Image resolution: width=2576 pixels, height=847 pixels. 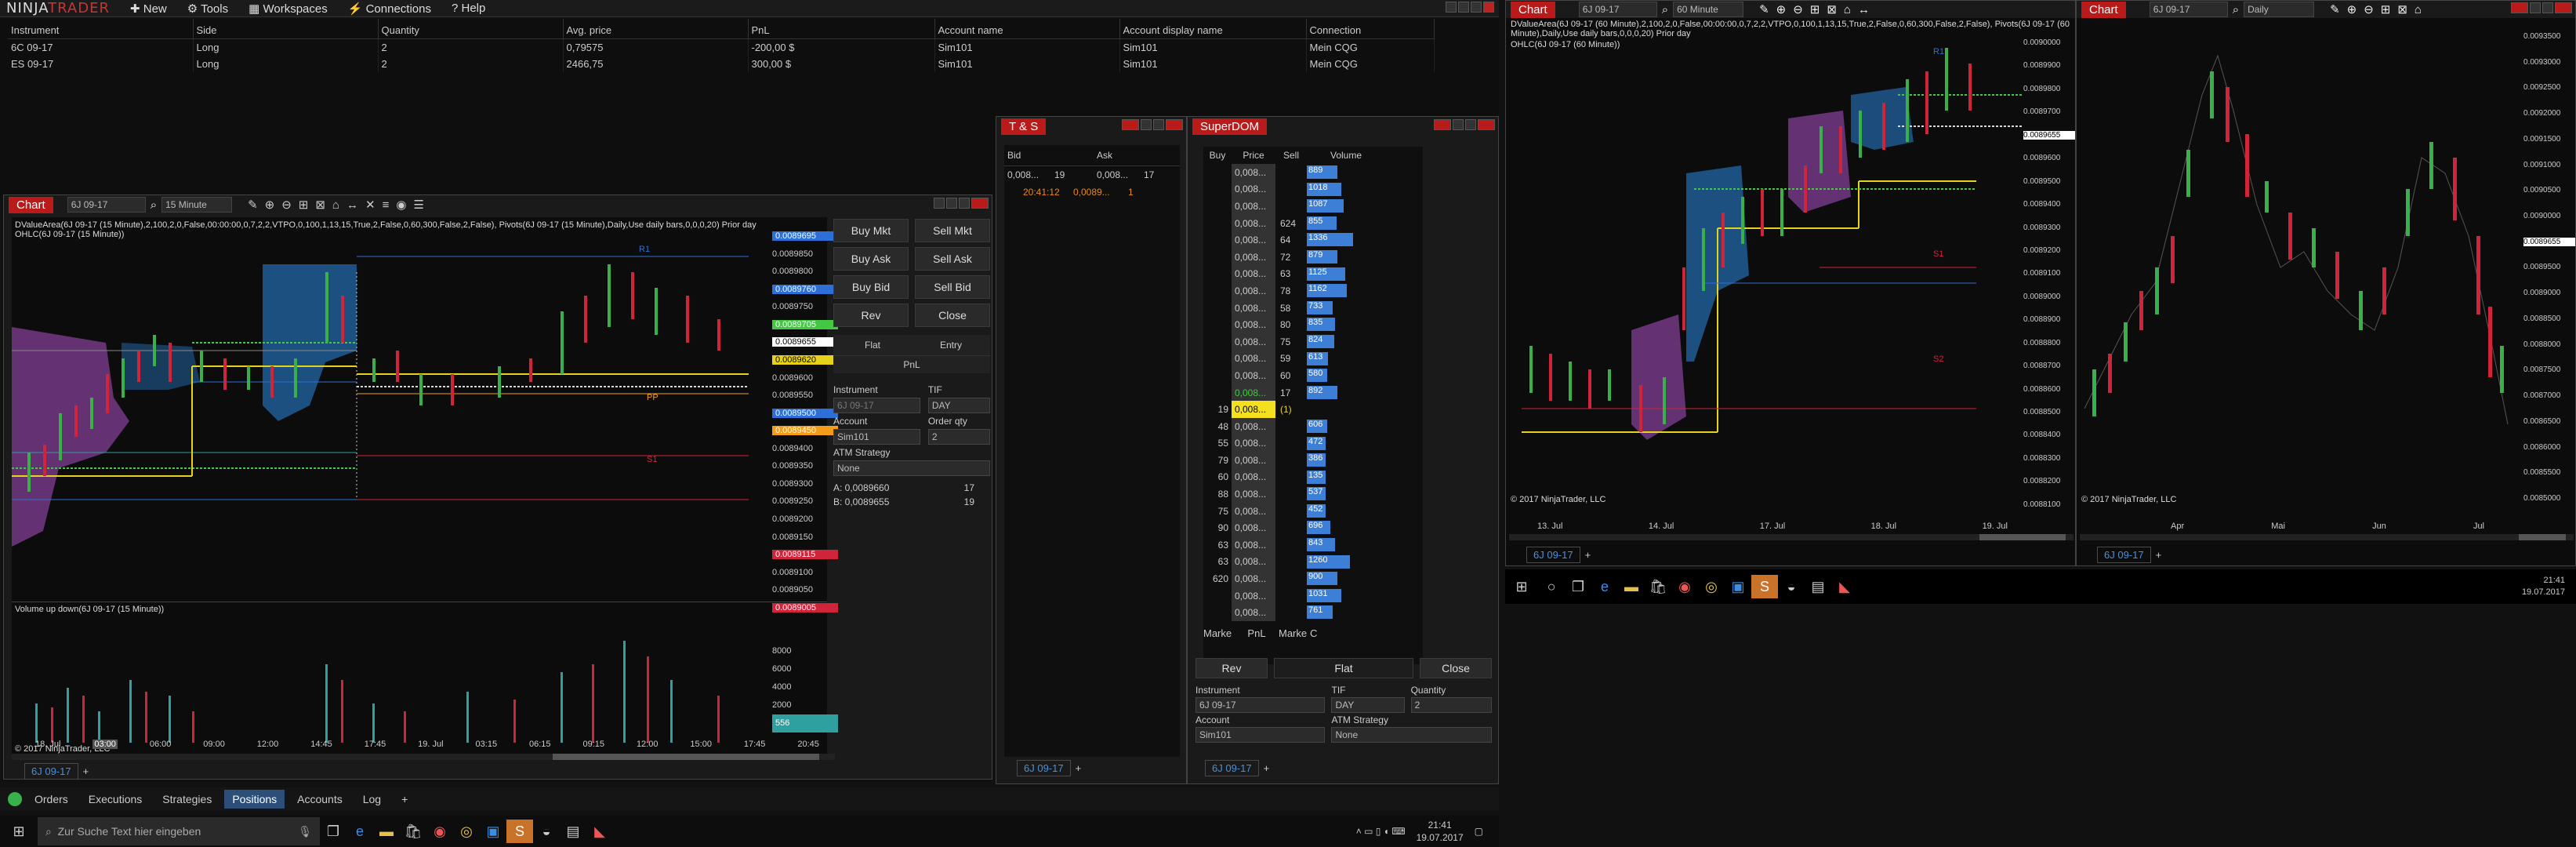 I want to click on col-account-display-name: Account display name, so click(x=1213, y=29).